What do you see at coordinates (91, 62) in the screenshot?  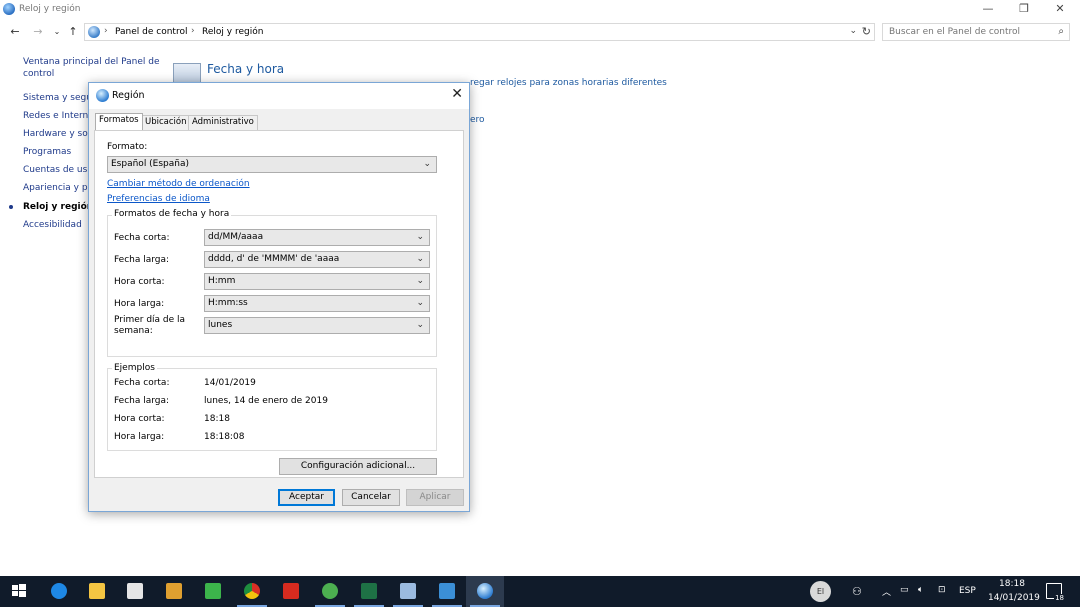 I see `sidebar-item-home: Ventana principal del Panel de` at bounding box center [91, 62].